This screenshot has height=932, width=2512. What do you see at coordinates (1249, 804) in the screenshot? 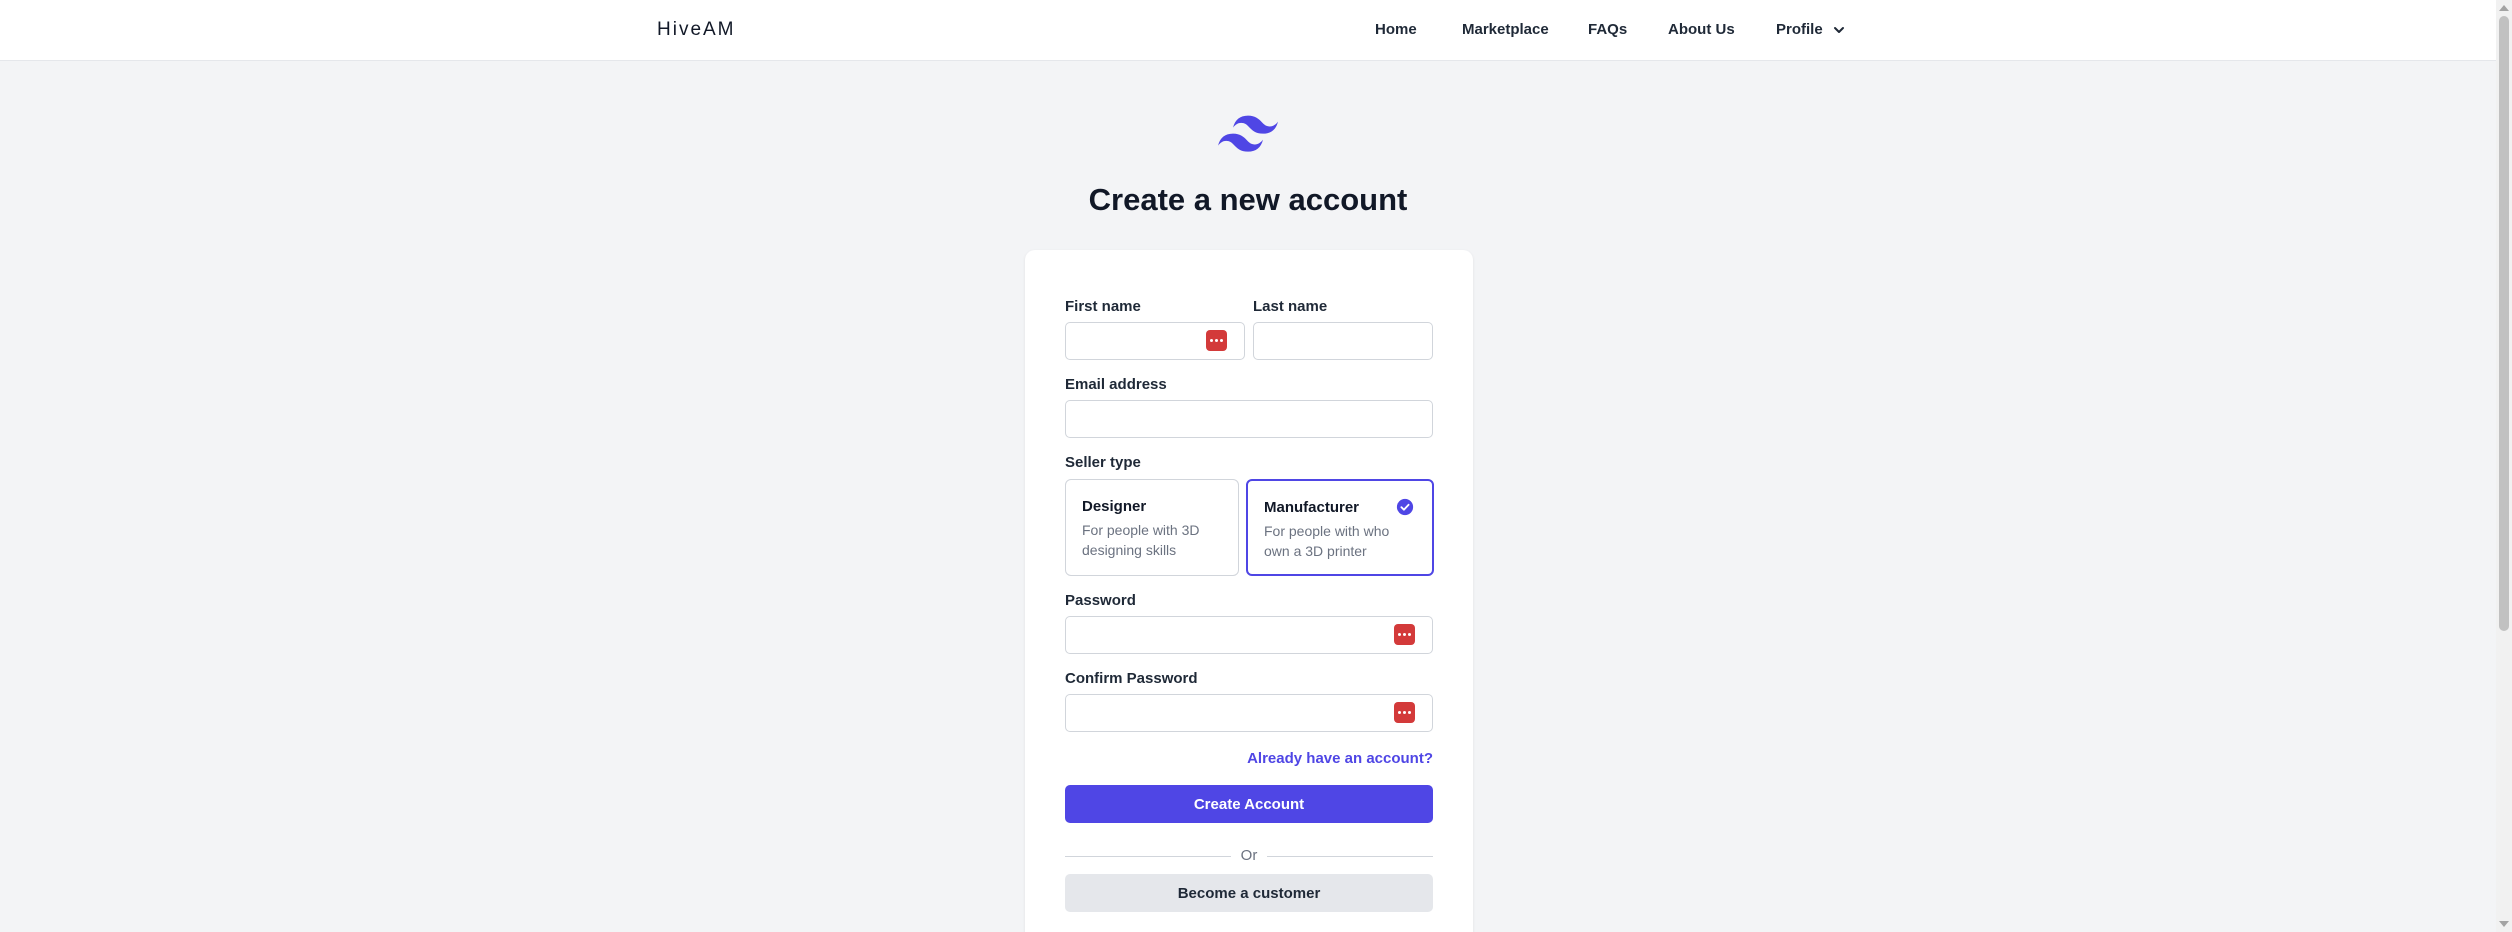
I see `create-account-button: Create Account` at bounding box center [1249, 804].